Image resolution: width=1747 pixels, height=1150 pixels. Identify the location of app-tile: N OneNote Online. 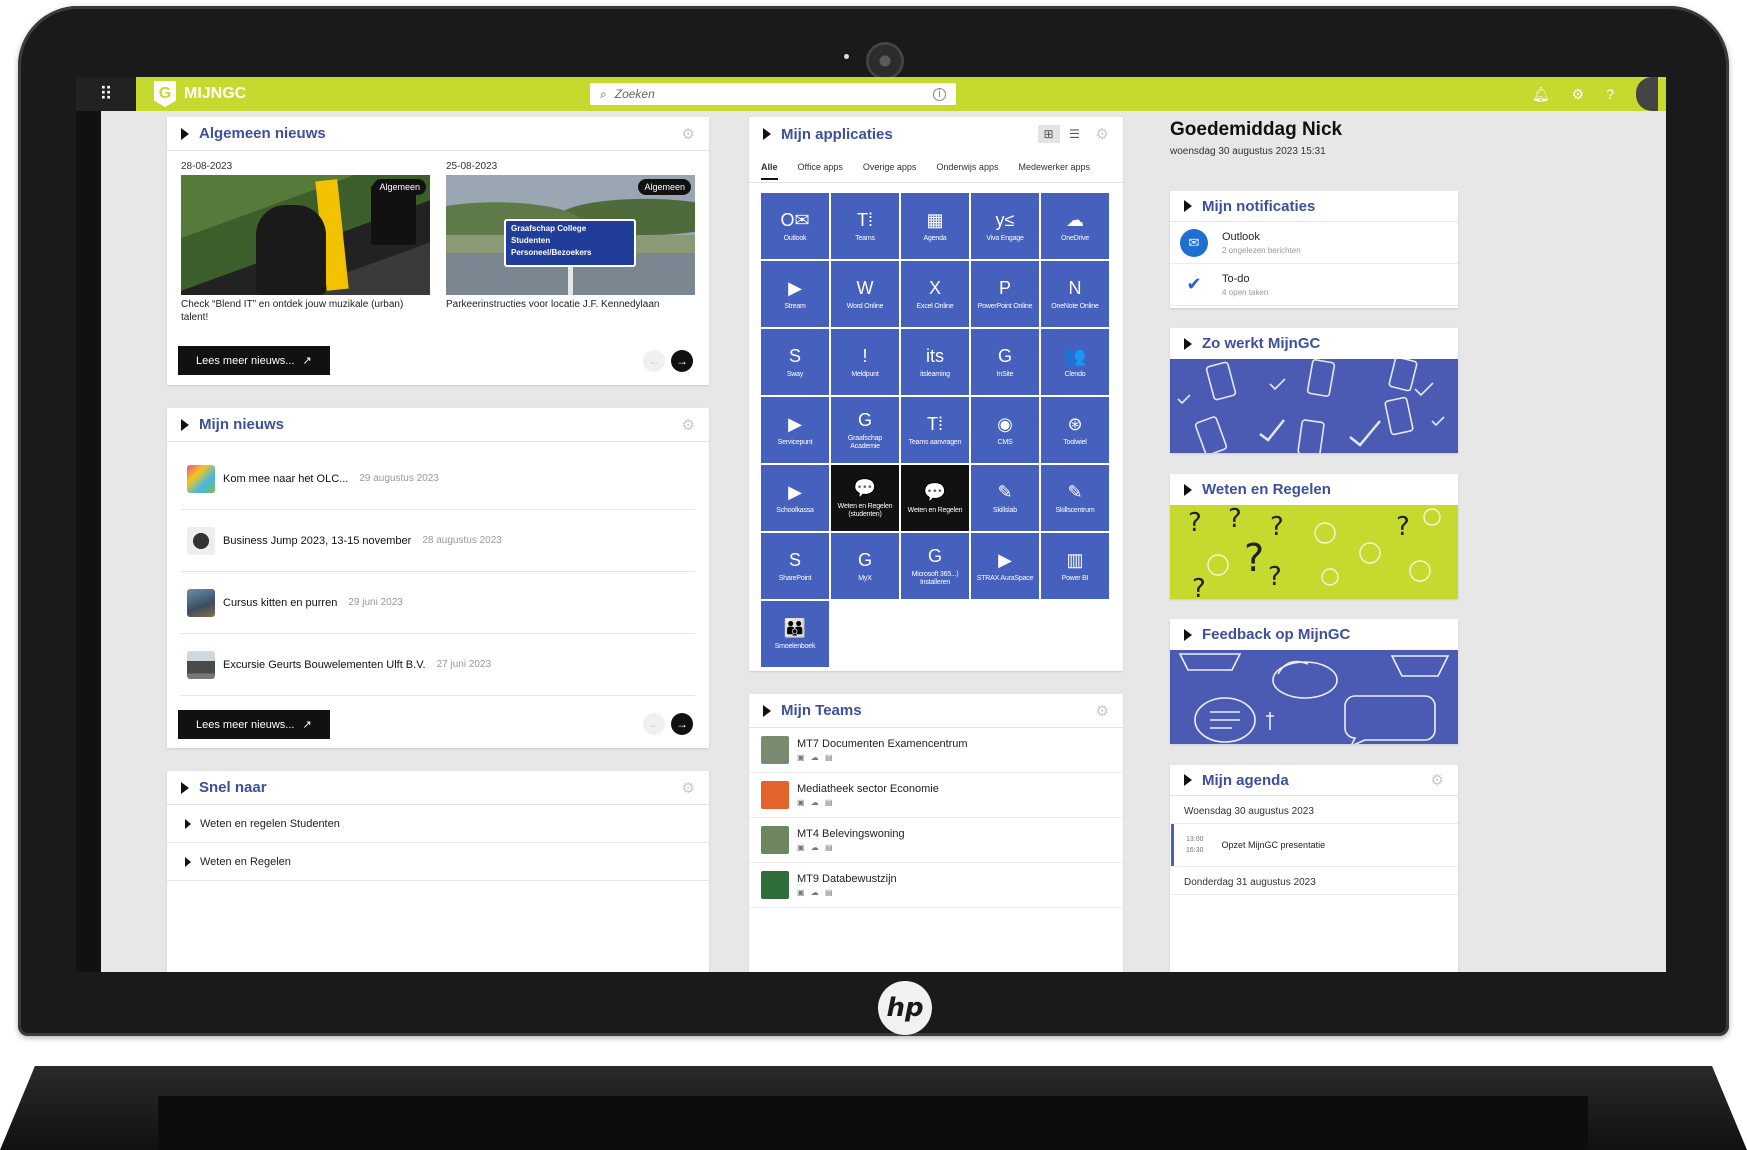
(1075, 294).